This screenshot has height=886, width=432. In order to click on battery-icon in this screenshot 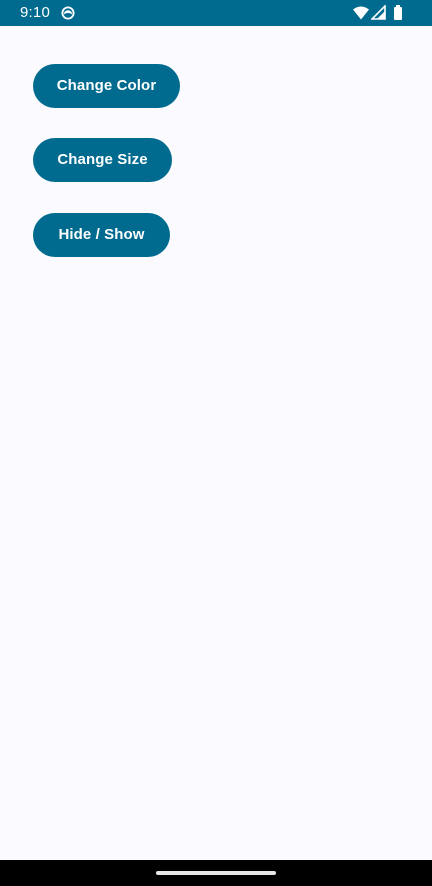, I will do `click(398, 12)`.